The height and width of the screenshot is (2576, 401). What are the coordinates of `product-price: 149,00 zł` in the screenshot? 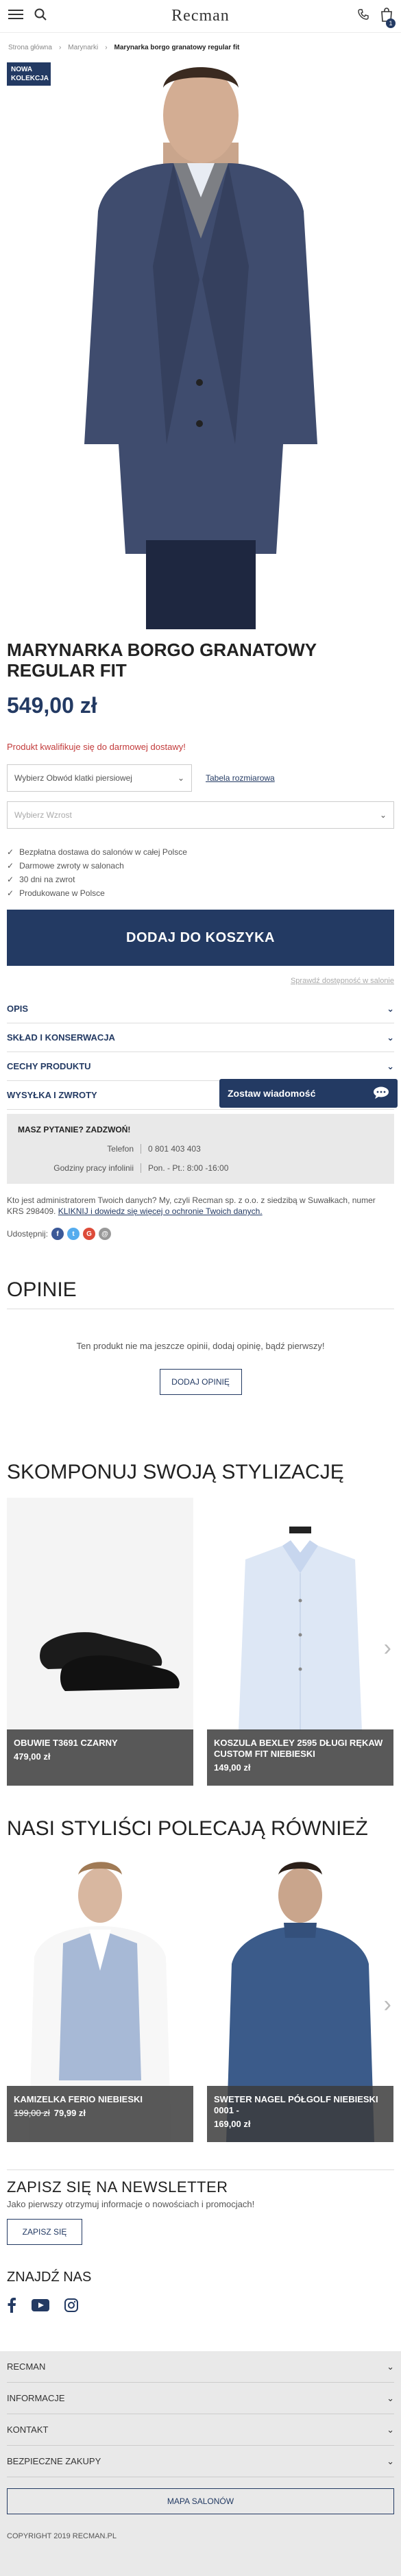 It's located at (233, 1767).